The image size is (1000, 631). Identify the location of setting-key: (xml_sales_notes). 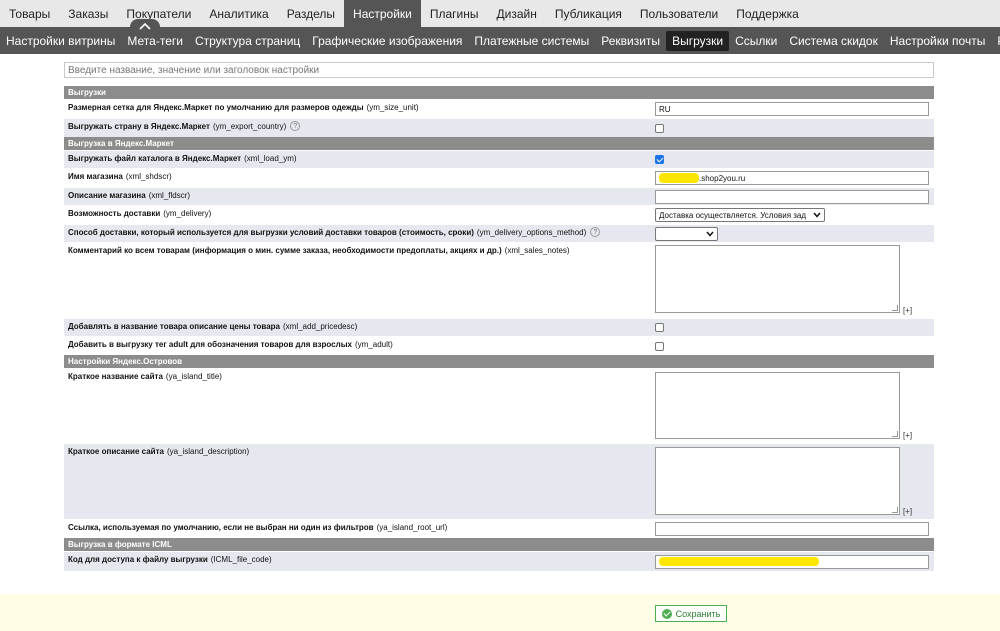
(537, 250).